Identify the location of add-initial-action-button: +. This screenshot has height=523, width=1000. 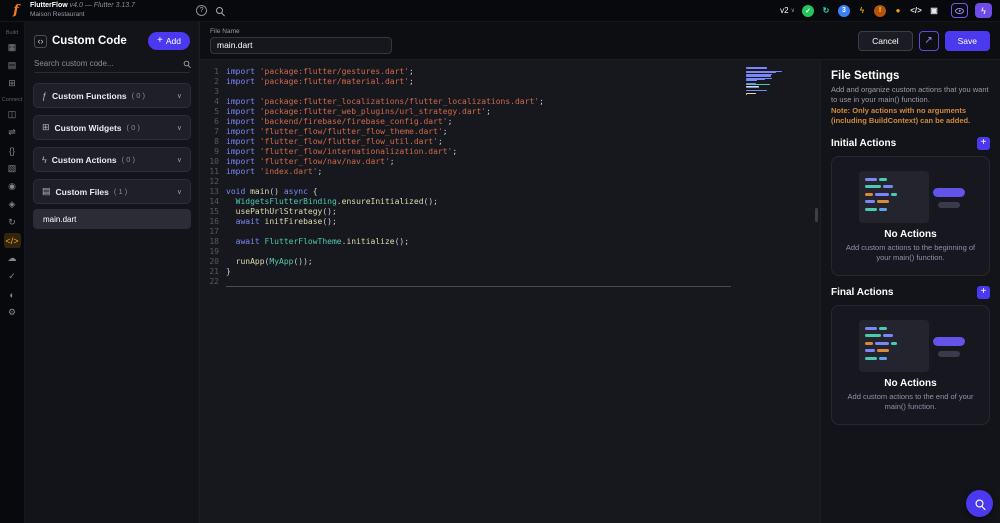
(983, 143).